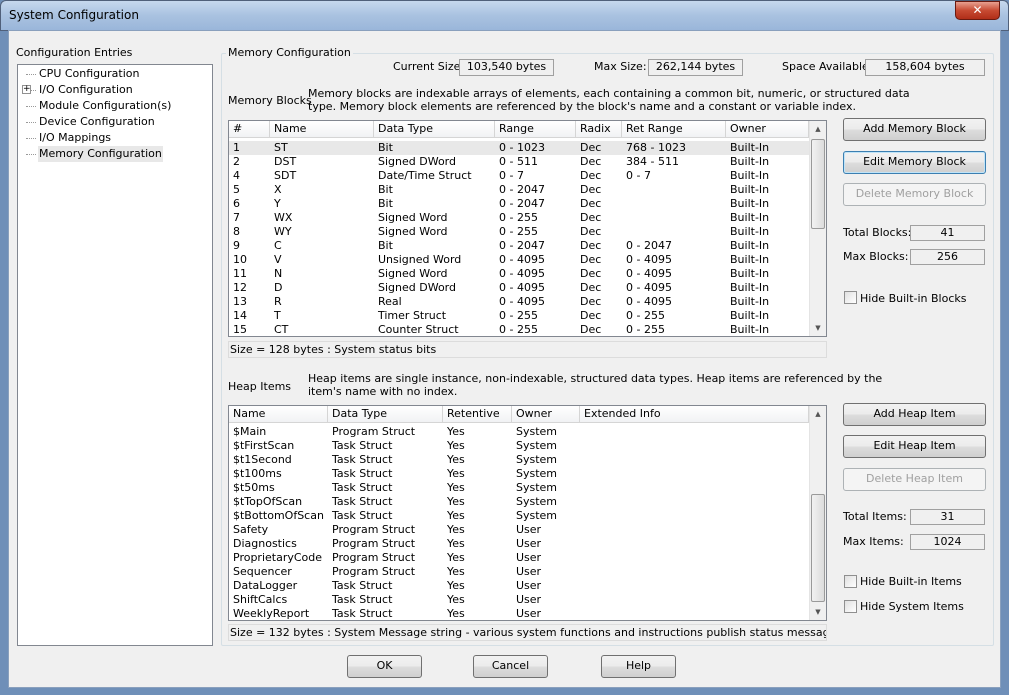  Describe the element at coordinates (278, 245) in the screenshot. I see `table-cell: C` at that location.